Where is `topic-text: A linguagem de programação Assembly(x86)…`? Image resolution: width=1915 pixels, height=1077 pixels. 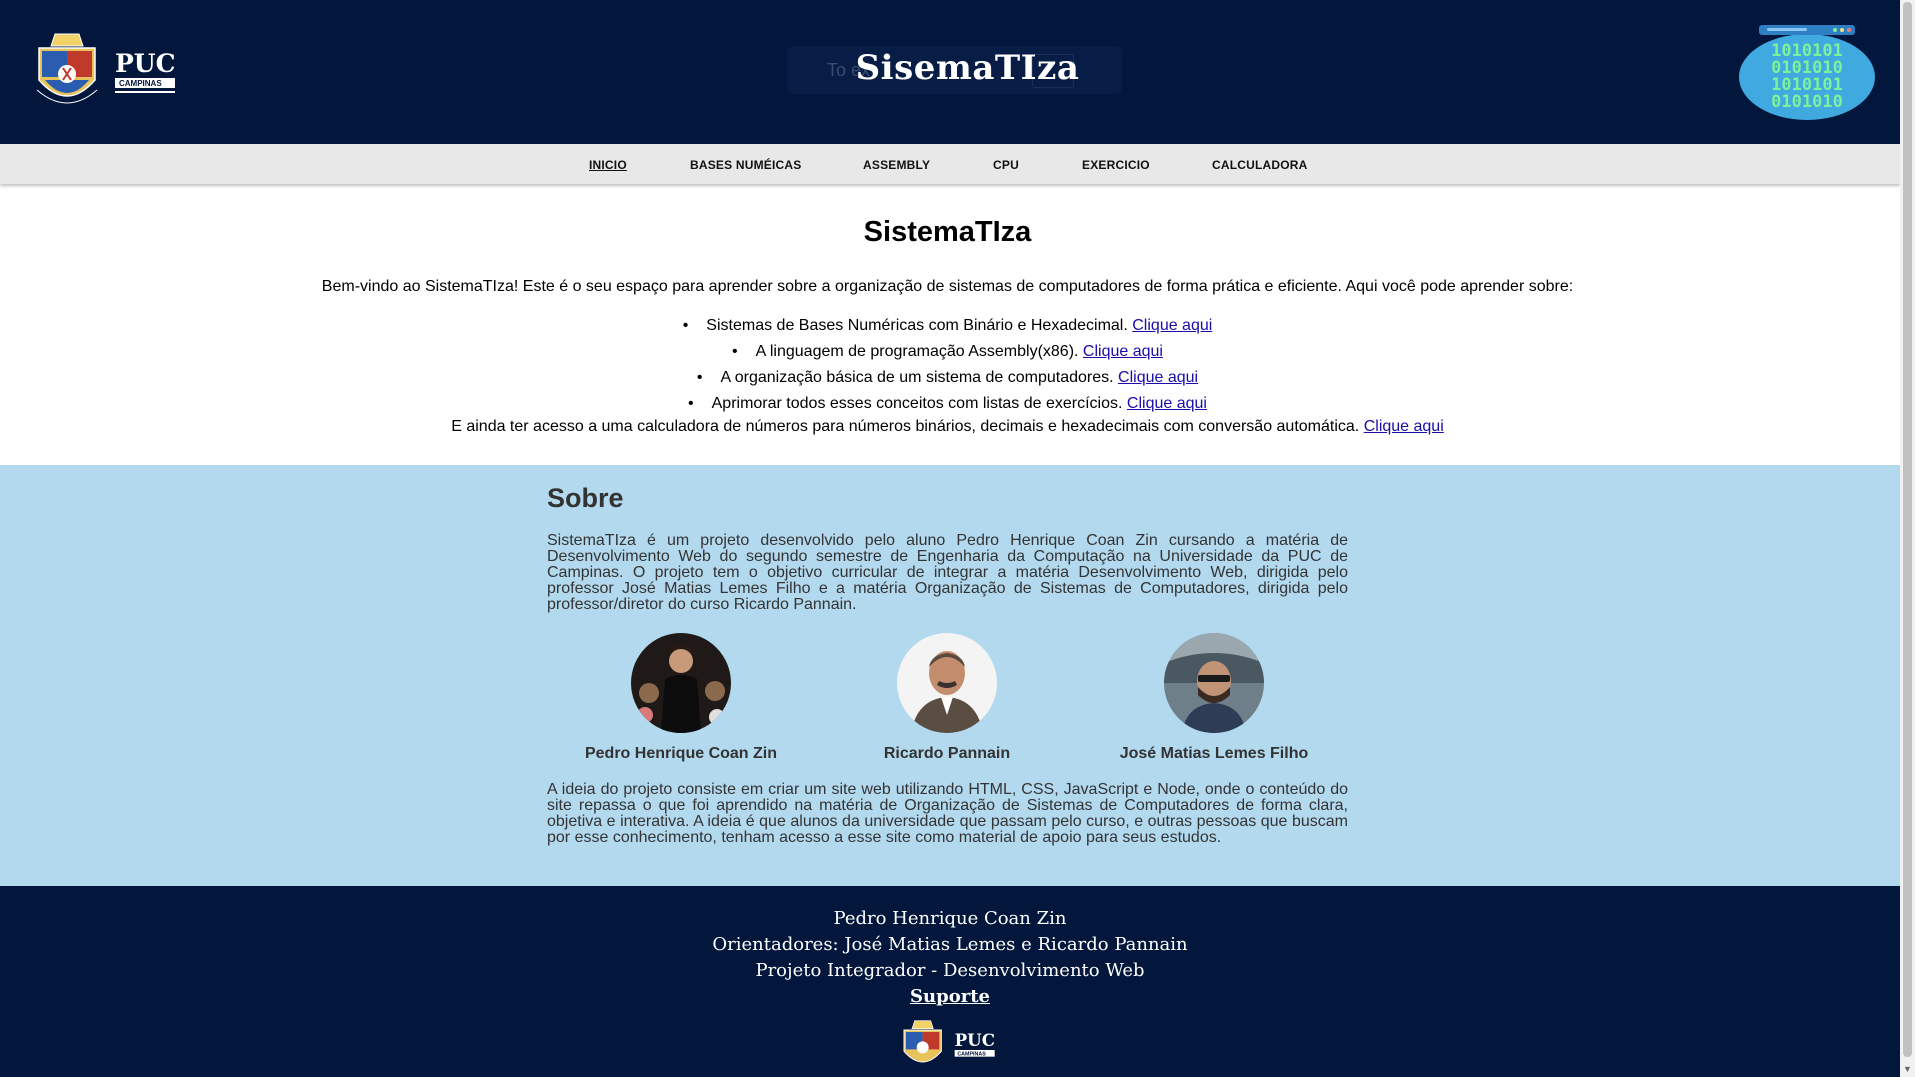 topic-text: A linguagem de programação Assembly(x86)… is located at coordinates (917, 351).